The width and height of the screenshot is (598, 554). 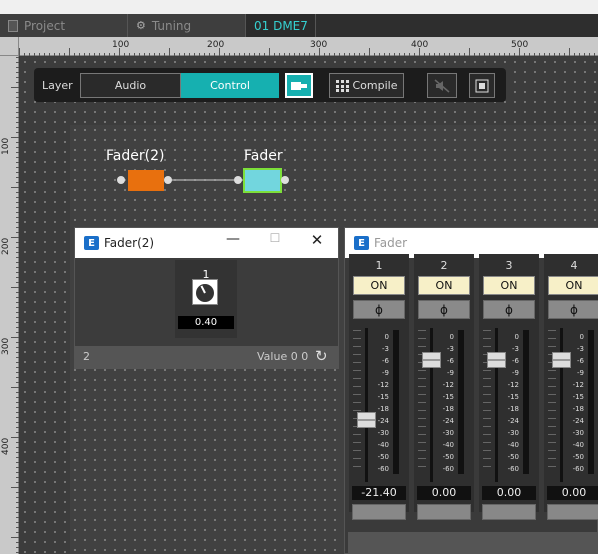 I want to click on snapshot-button, so click(x=482, y=85).